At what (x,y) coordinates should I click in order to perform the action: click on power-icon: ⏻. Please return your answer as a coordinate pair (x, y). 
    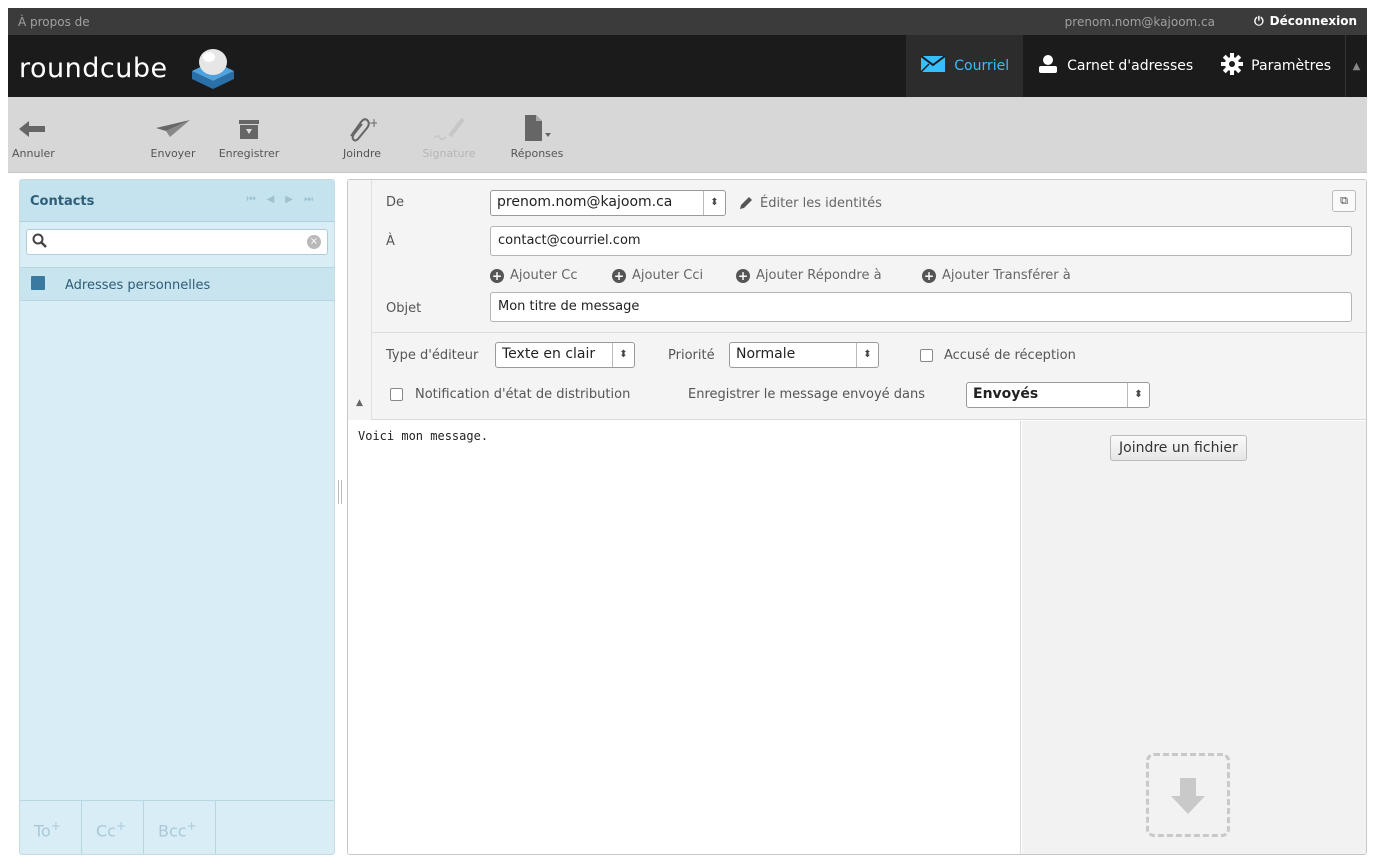
    Looking at the image, I should click on (1259, 21).